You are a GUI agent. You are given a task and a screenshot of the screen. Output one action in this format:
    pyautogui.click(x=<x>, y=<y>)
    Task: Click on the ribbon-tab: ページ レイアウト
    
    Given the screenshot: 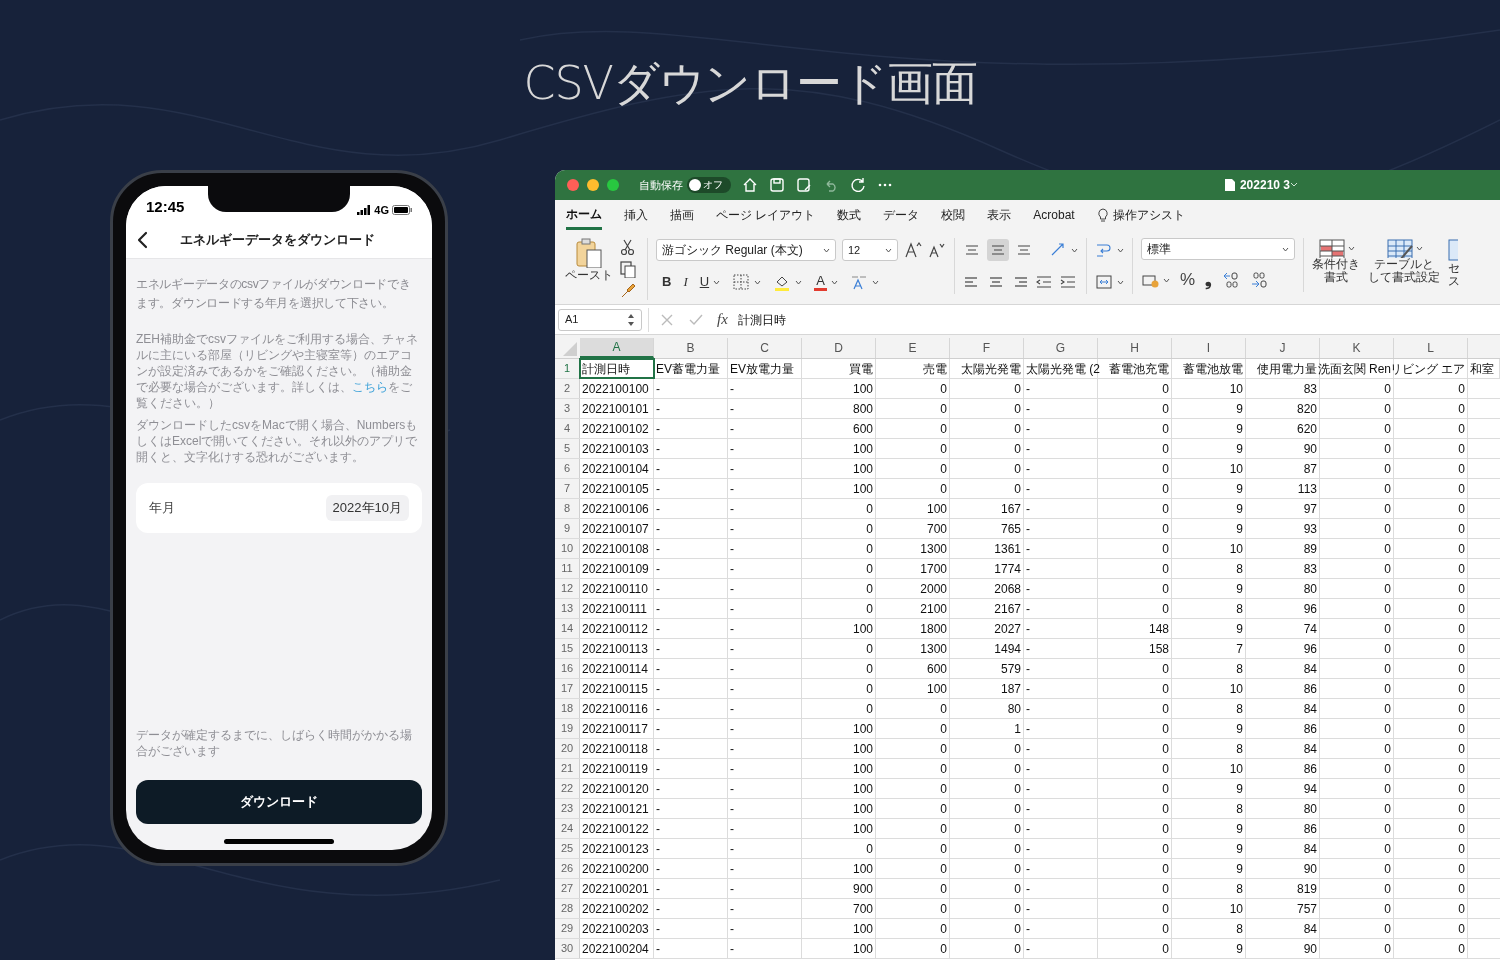 What is the action you would take?
    pyautogui.click(x=766, y=215)
    